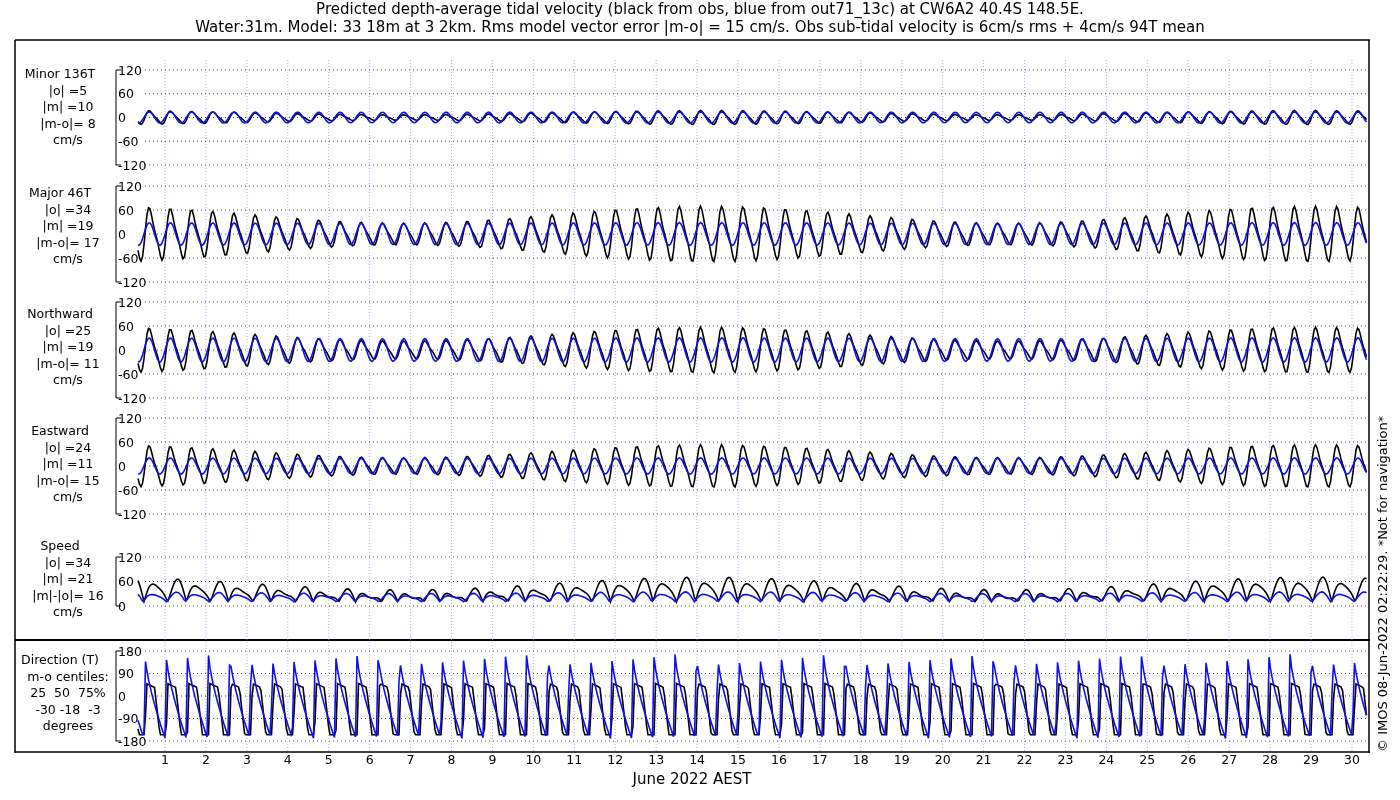 This screenshot has height=800, width=1400. Describe the element at coordinates (615, 759) in the screenshot. I see `day-label: 12` at that location.